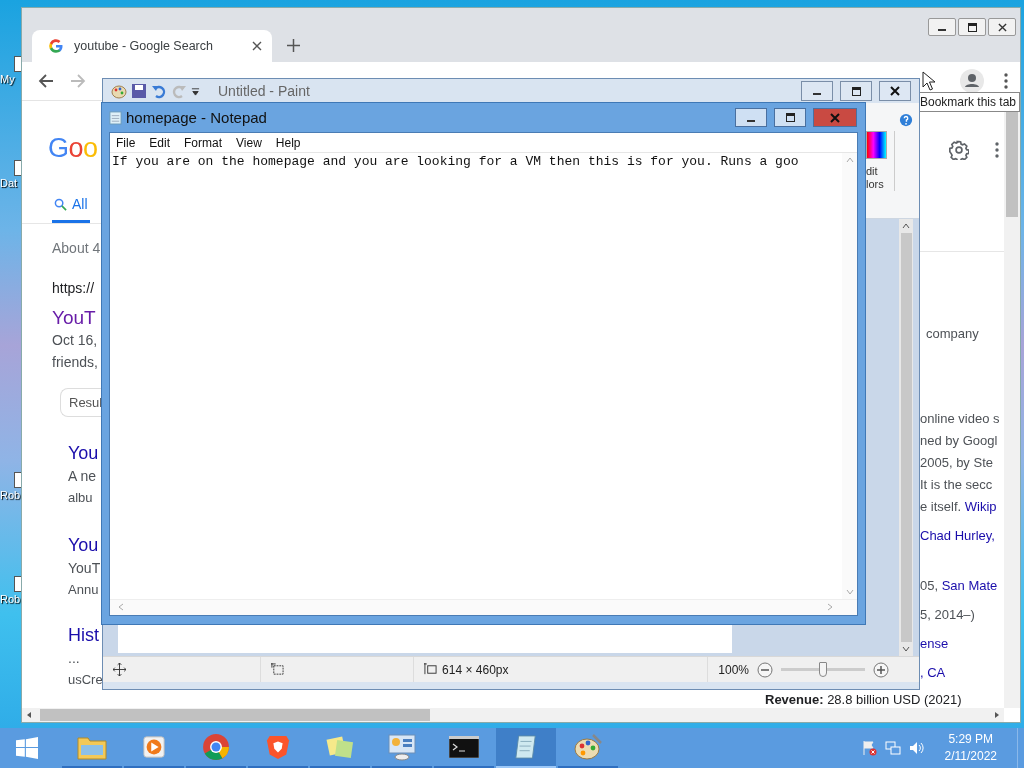 This screenshot has width=1024, height=768. Describe the element at coordinates (957, 535) in the screenshot. I see `panel-link: Chad Hurley,` at that location.